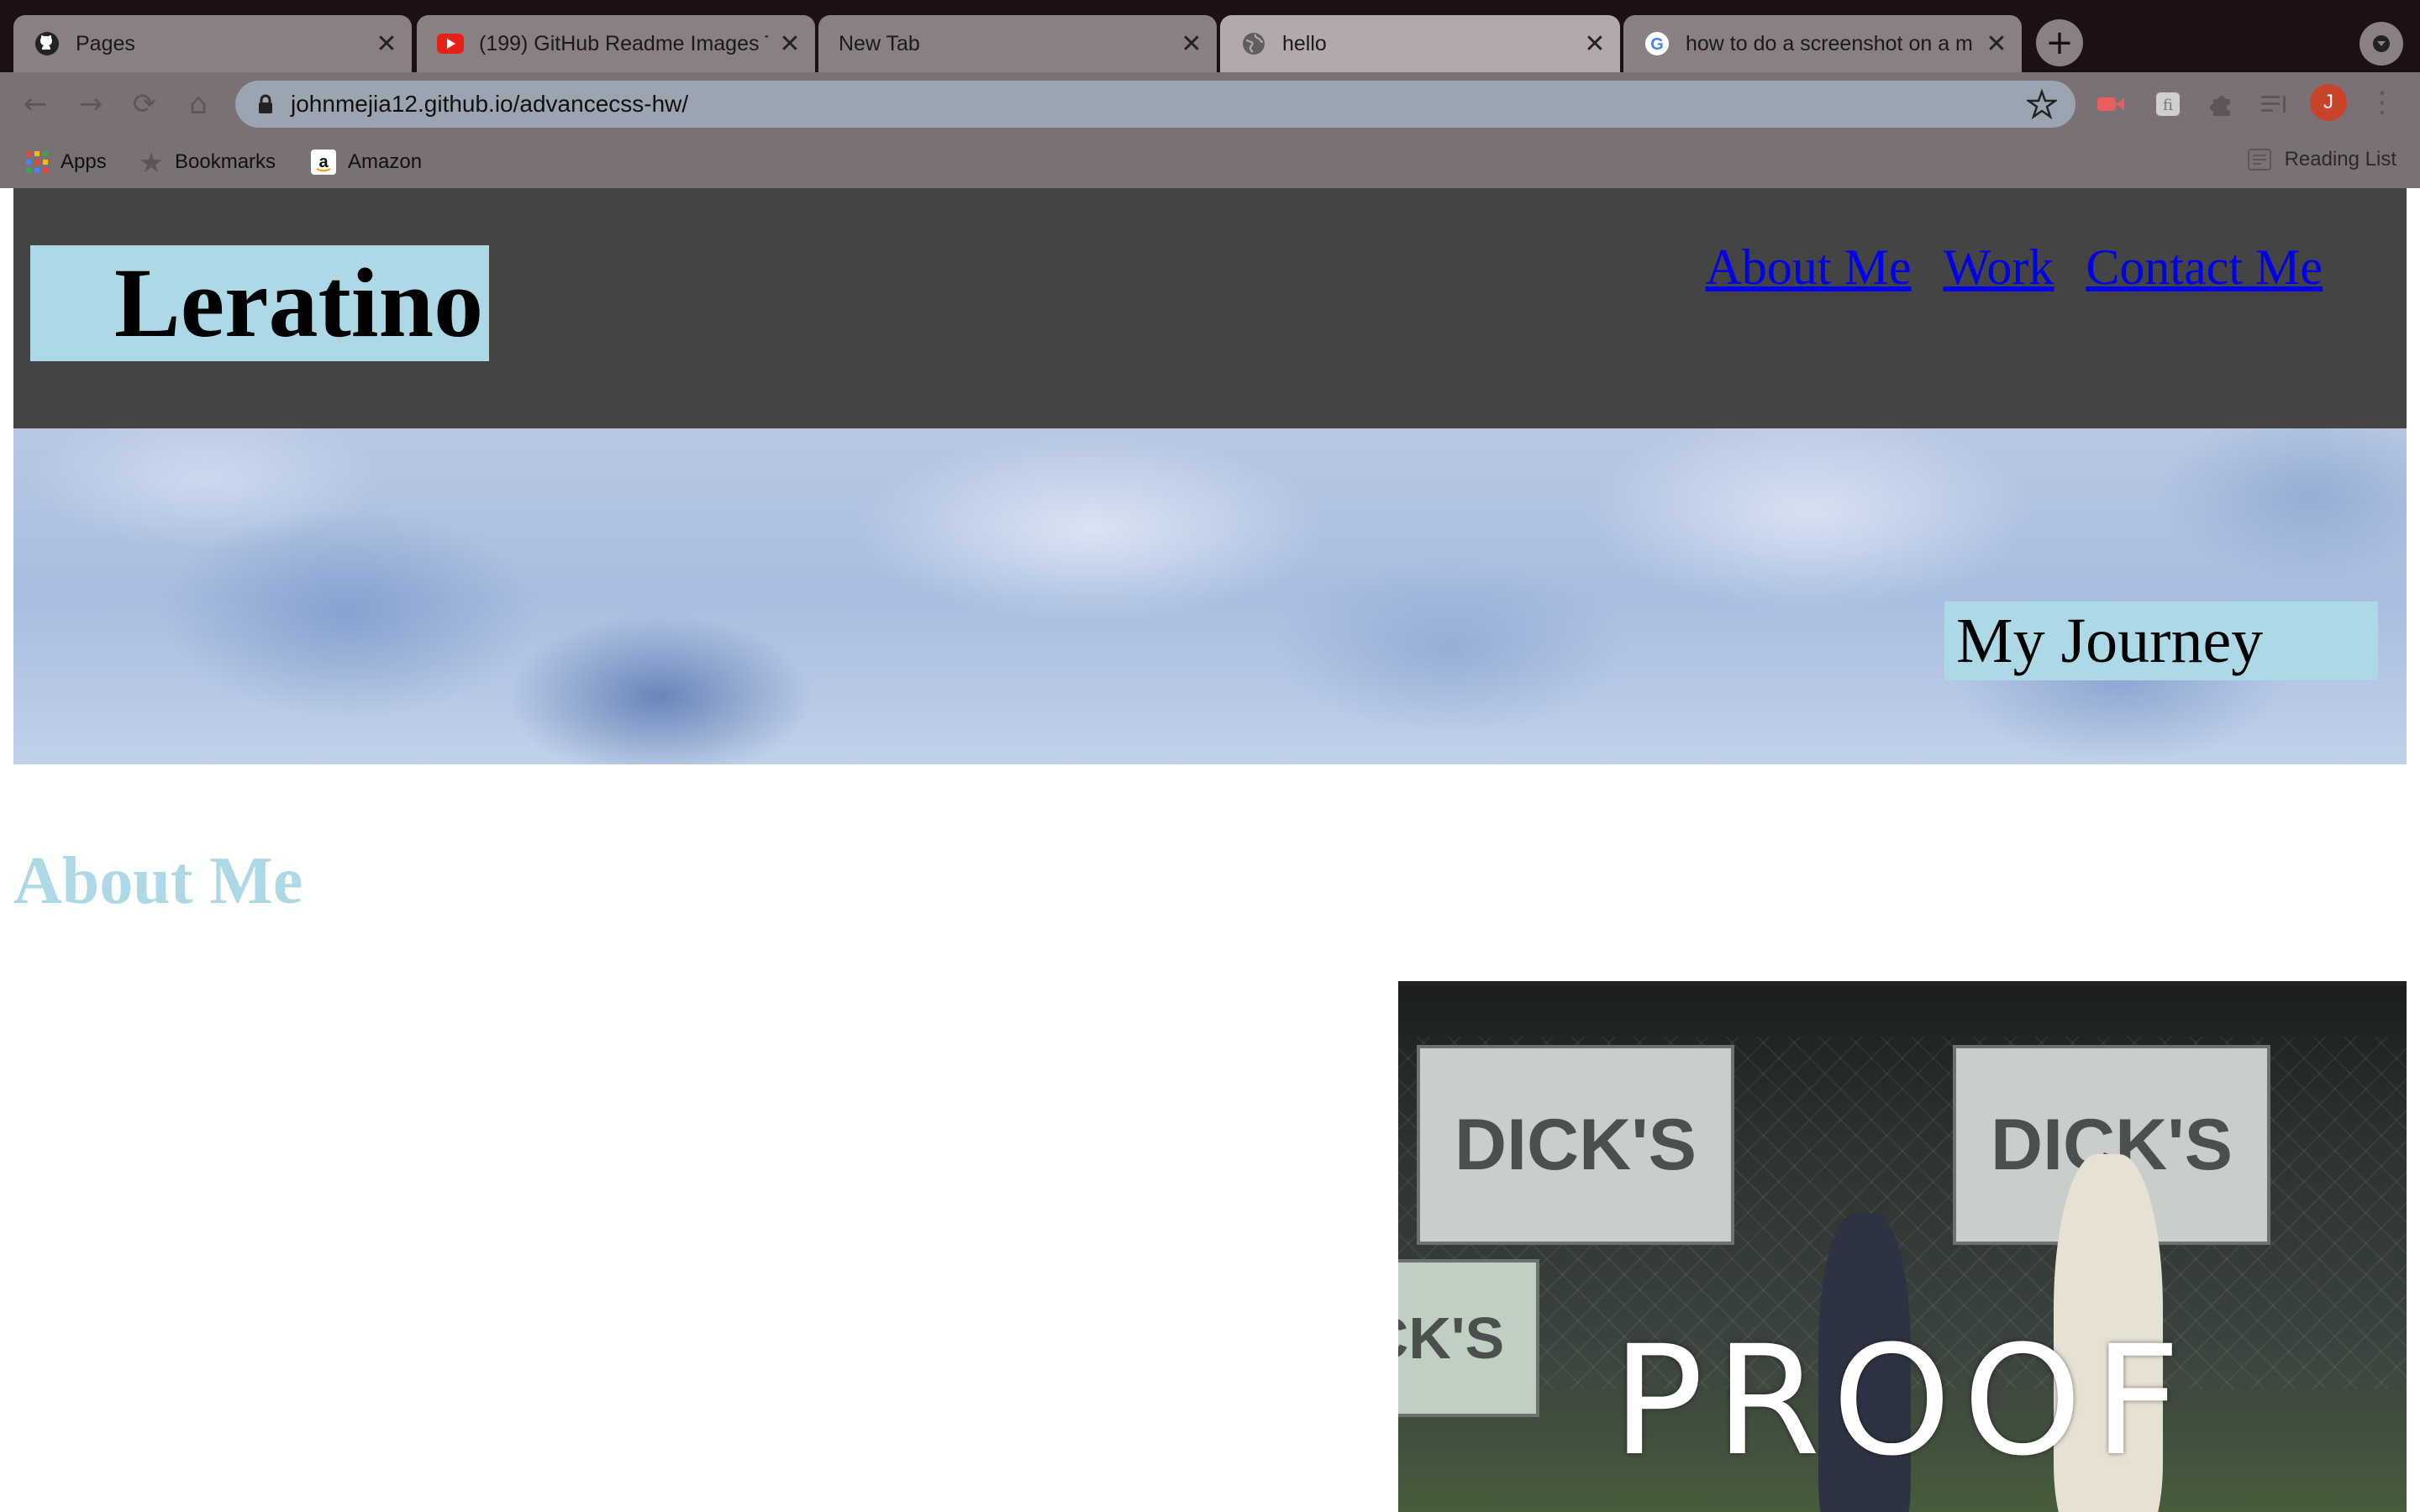 The height and width of the screenshot is (1512, 2420). I want to click on back-button: ←, so click(35, 104).